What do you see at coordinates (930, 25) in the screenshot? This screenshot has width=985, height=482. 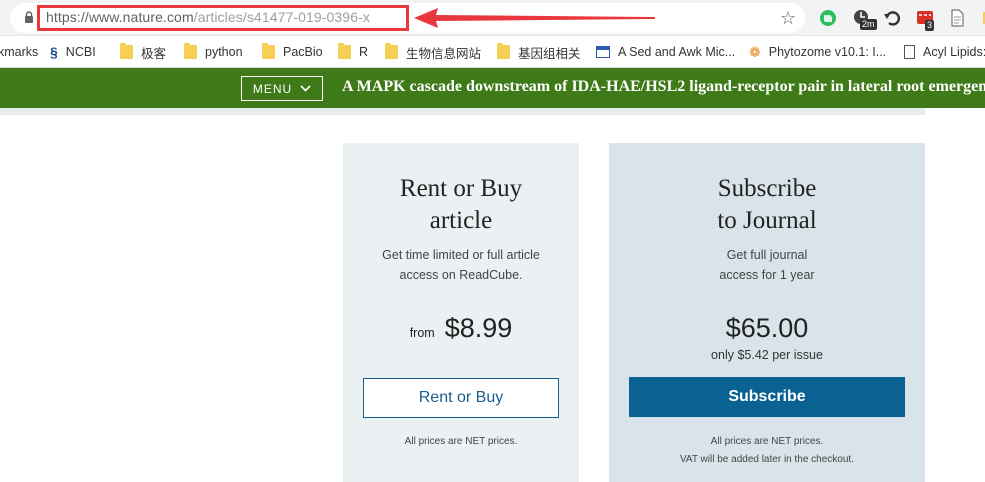 I see `mail-badge: 3` at bounding box center [930, 25].